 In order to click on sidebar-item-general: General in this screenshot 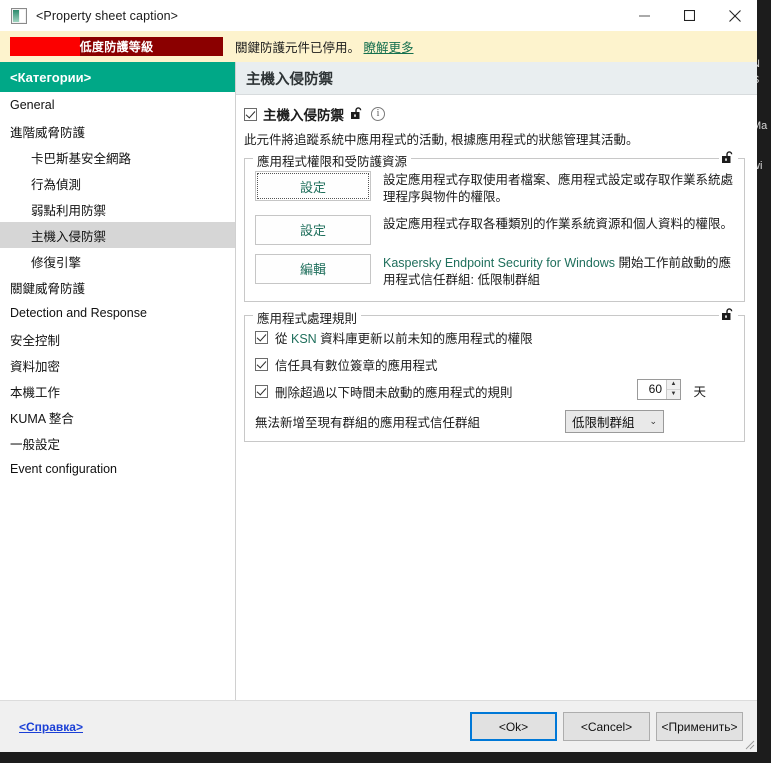, I will do `click(117, 105)`.